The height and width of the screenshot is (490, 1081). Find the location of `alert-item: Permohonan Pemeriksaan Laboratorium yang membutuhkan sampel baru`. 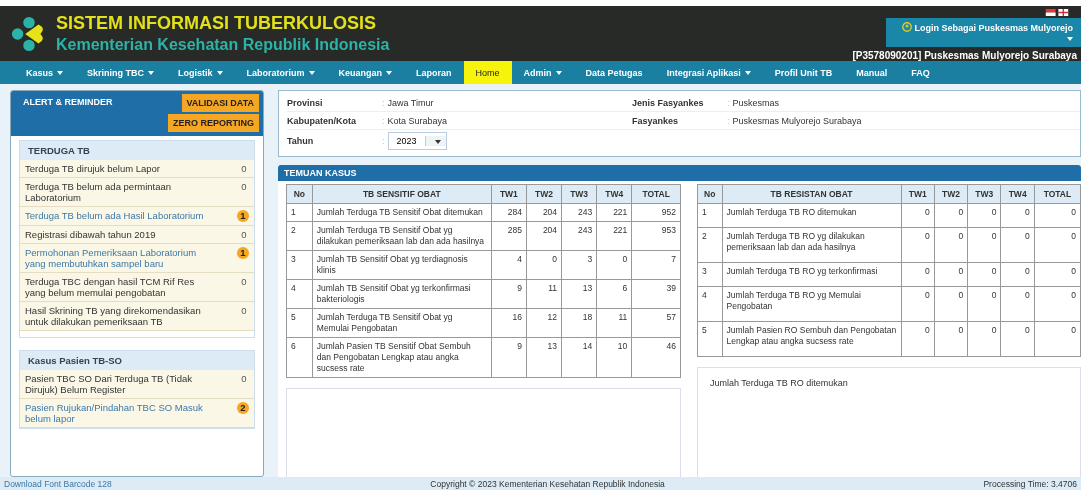

alert-item: Permohonan Pemeriksaan Laboratorium yang membutuhkan sampel baru is located at coordinates (120, 258).